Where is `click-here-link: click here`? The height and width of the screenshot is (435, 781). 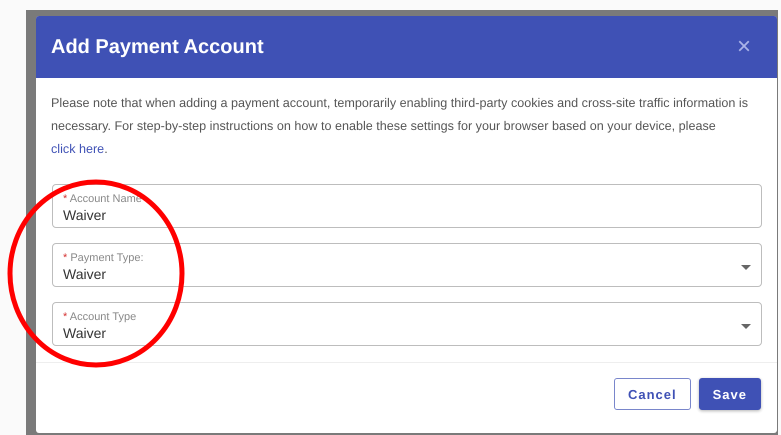 click-here-link: click here is located at coordinates (77, 149).